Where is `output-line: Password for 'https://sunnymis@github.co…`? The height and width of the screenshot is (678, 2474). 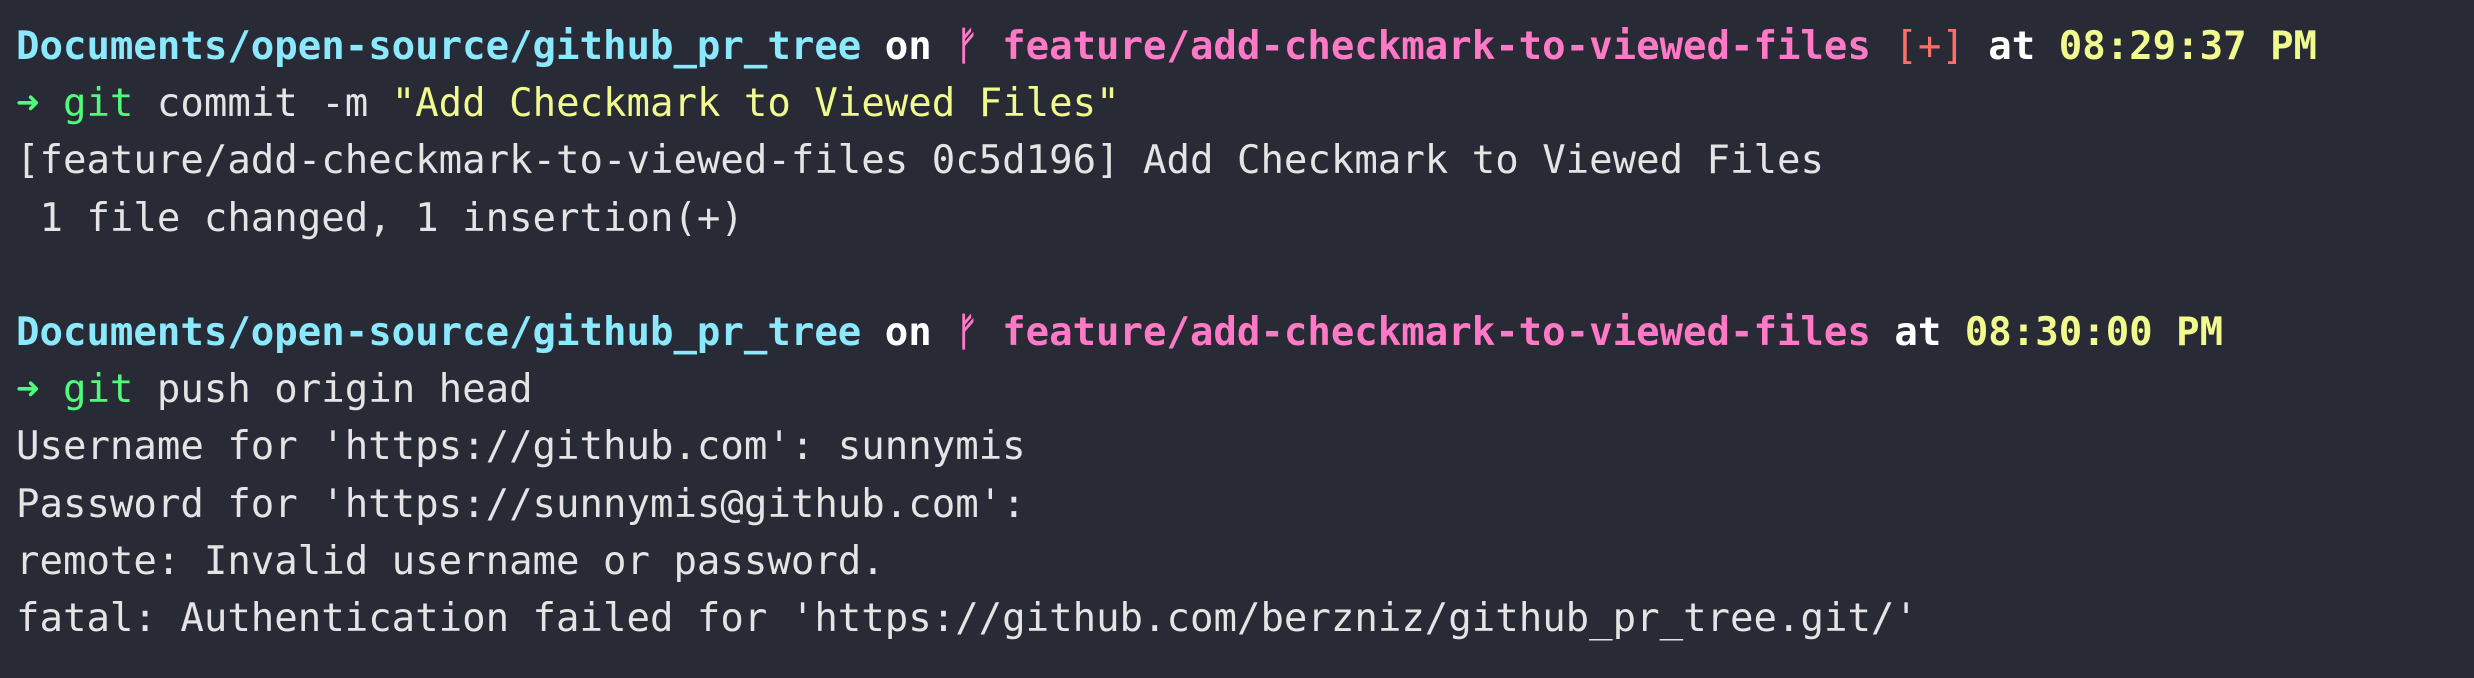
output-line: Password for 'https://sunnymis@github.co… is located at coordinates (521, 504).